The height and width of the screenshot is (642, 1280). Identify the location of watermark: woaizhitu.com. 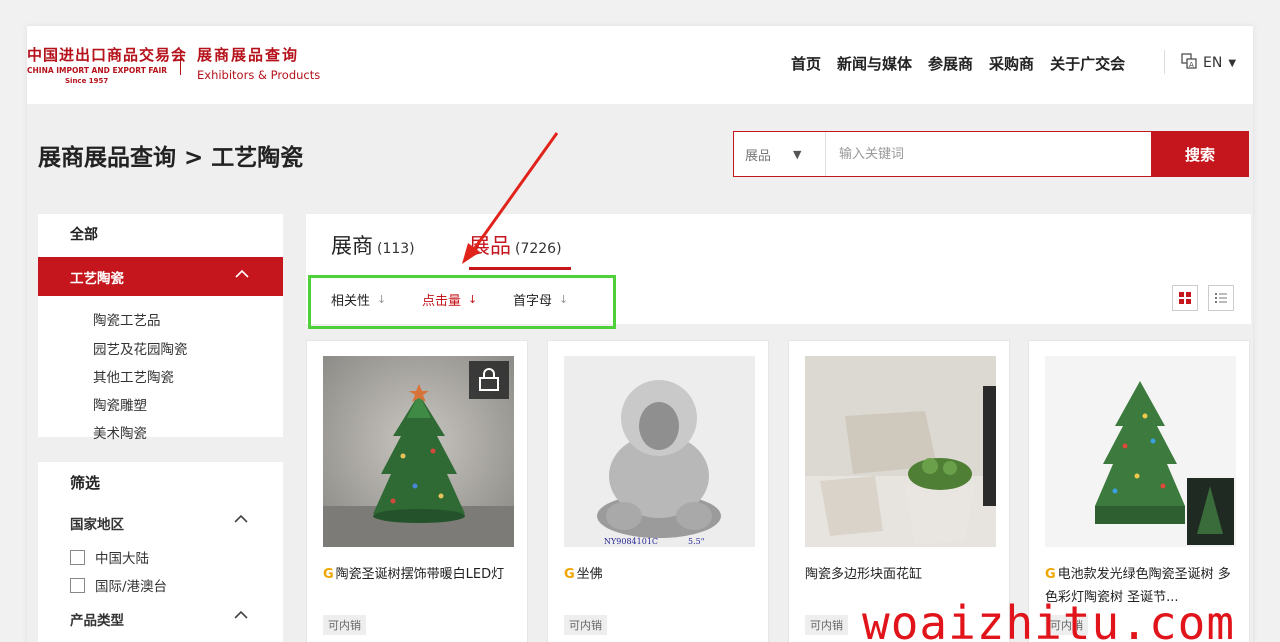
(1049, 619).